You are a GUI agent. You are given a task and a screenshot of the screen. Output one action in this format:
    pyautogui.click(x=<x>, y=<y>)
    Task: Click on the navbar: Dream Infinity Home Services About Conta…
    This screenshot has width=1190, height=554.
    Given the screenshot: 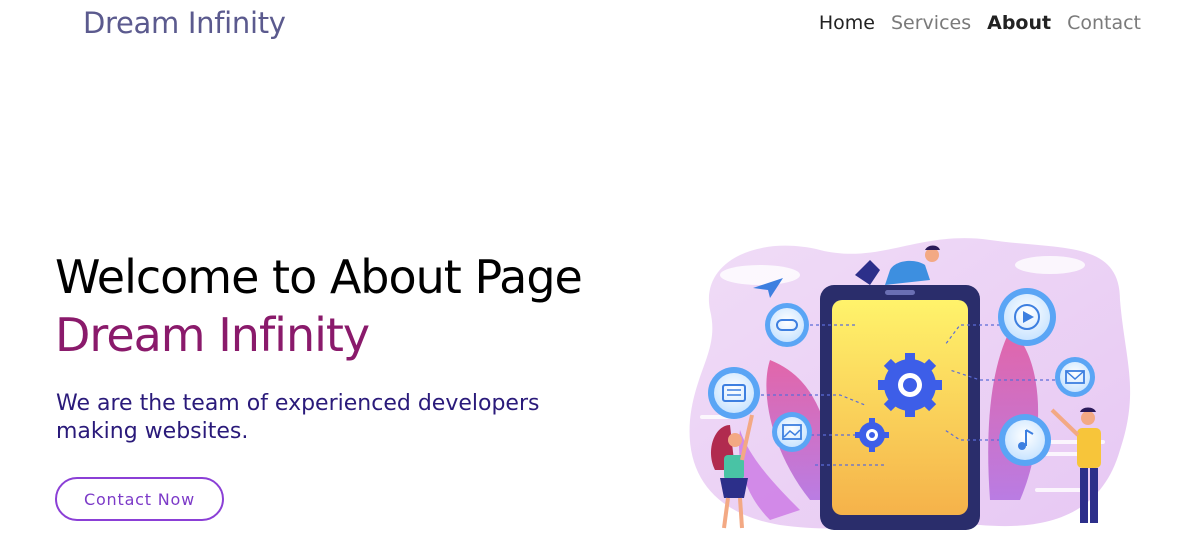 What is the action you would take?
    pyautogui.click(x=595, y=26)
    